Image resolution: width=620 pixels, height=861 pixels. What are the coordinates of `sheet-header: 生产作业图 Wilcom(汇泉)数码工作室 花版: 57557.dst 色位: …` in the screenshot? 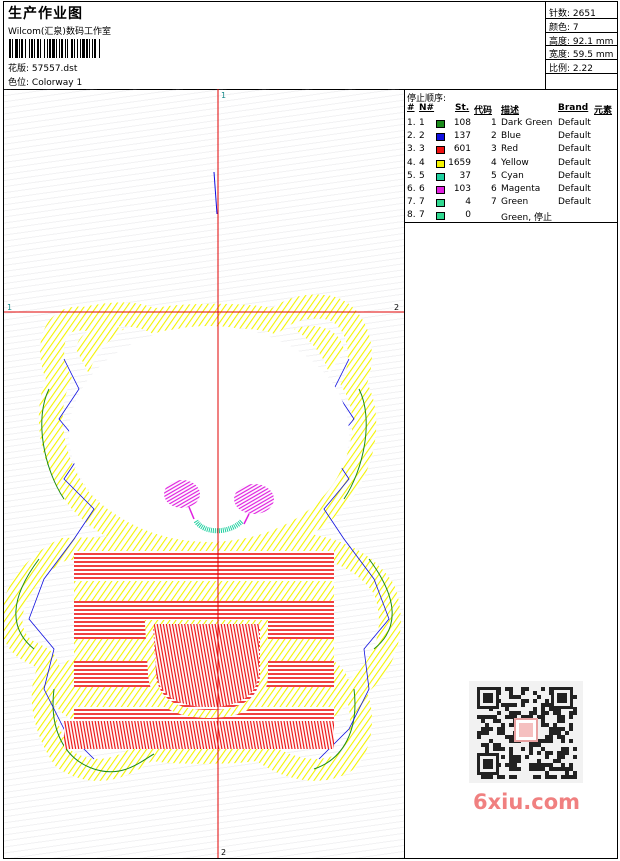 It's located at (310, 46).